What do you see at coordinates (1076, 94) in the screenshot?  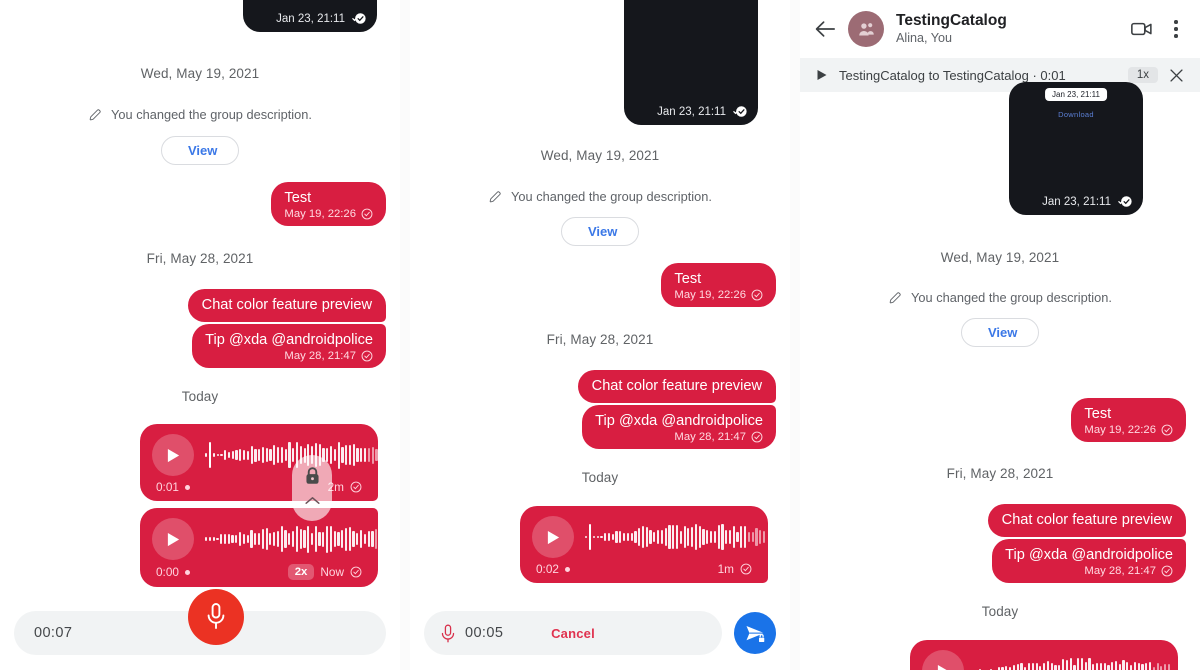 I see `media-filename-chip: Jan 23, 21:11` at bounding box center [1076, 94].